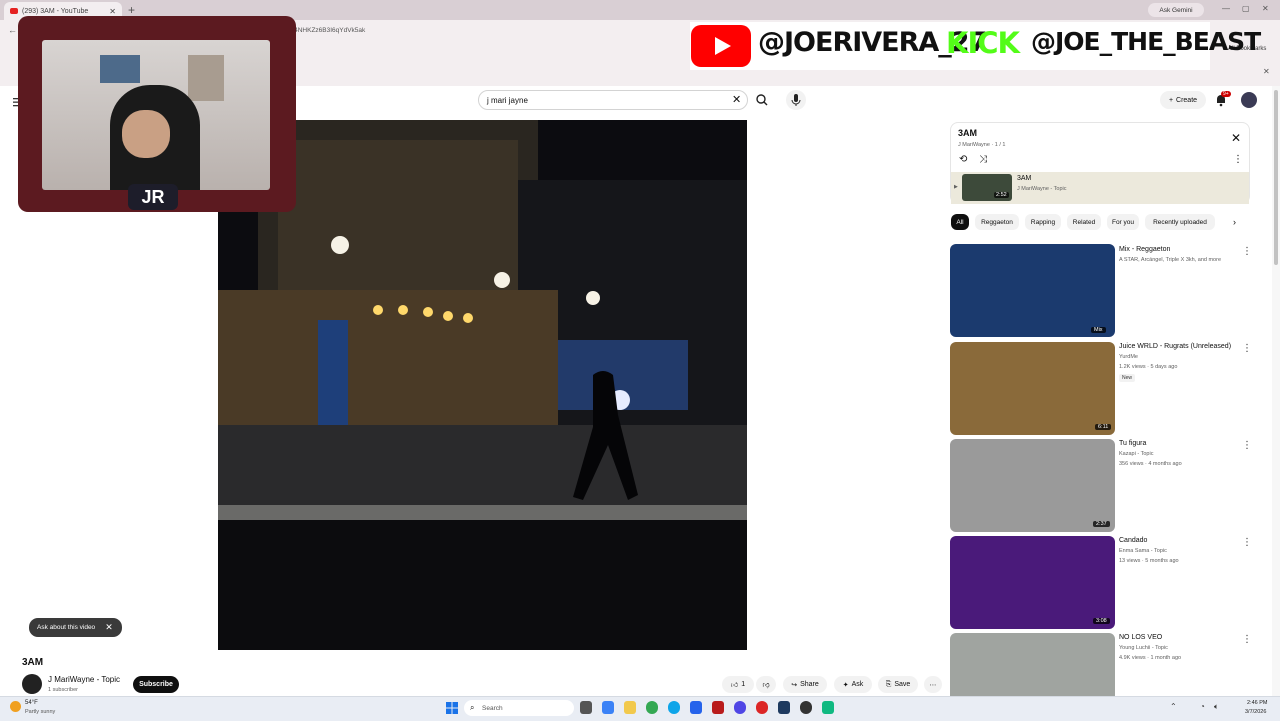 This screenshot has height=721, width=1280. I want to click on chip-recently-uploaded: Recently uploaded, so click(1180, 222).